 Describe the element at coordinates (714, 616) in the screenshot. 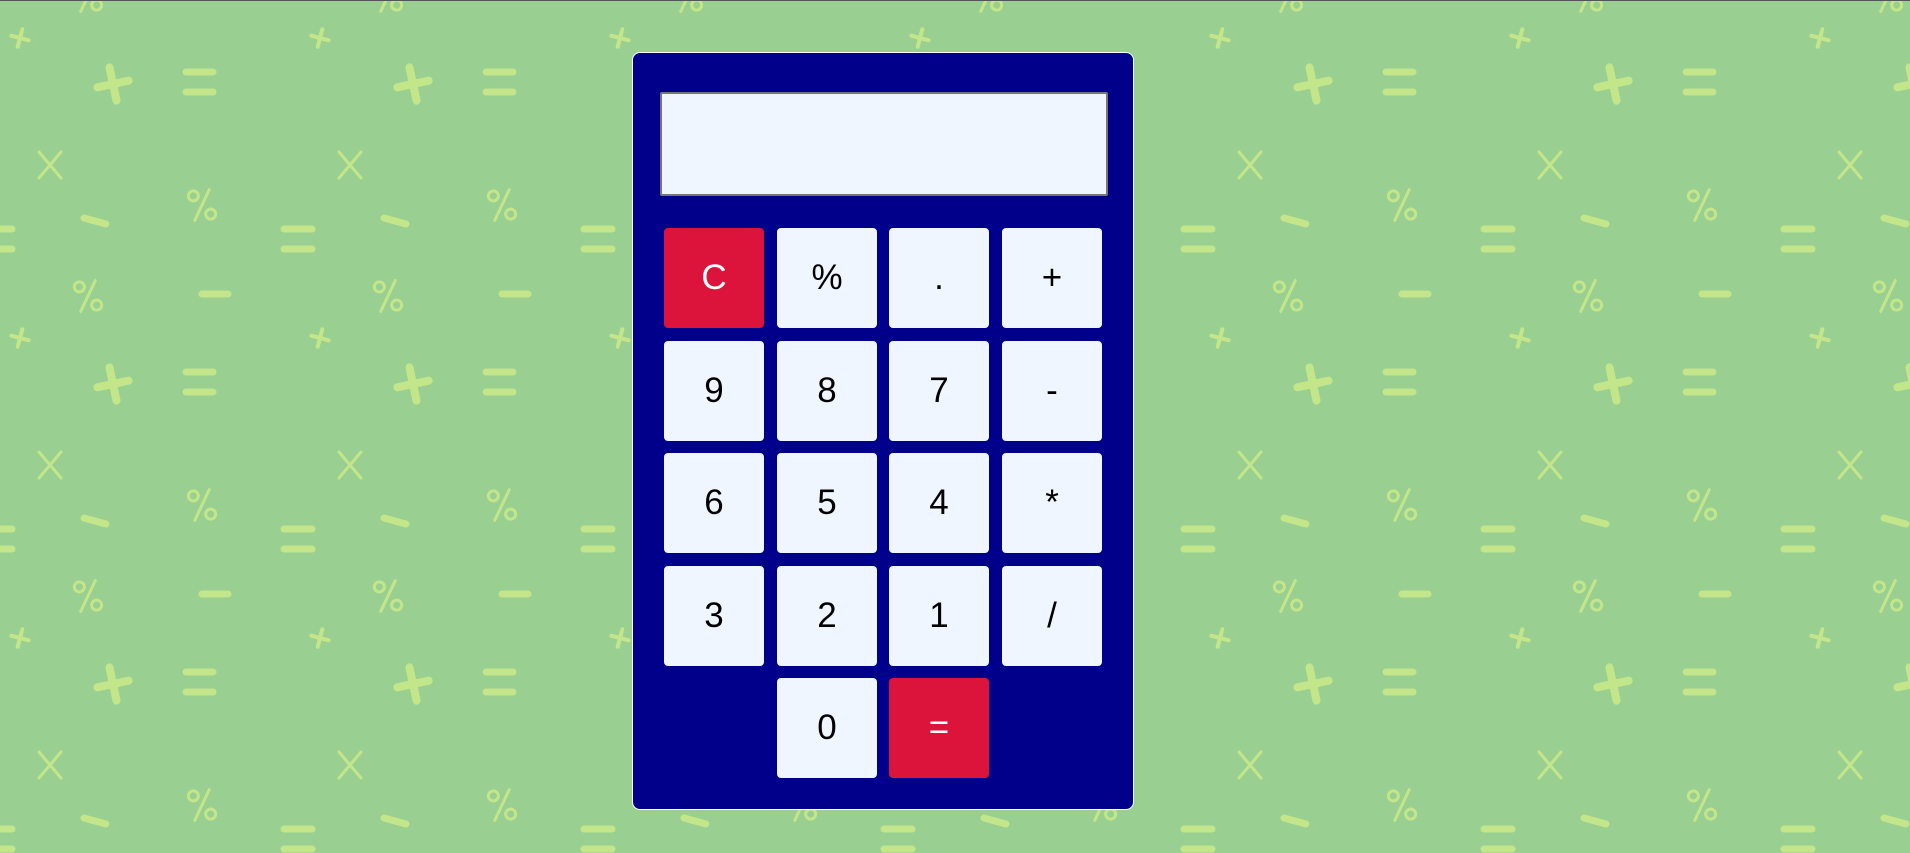

I see `digit-3-button: 3` at that location.